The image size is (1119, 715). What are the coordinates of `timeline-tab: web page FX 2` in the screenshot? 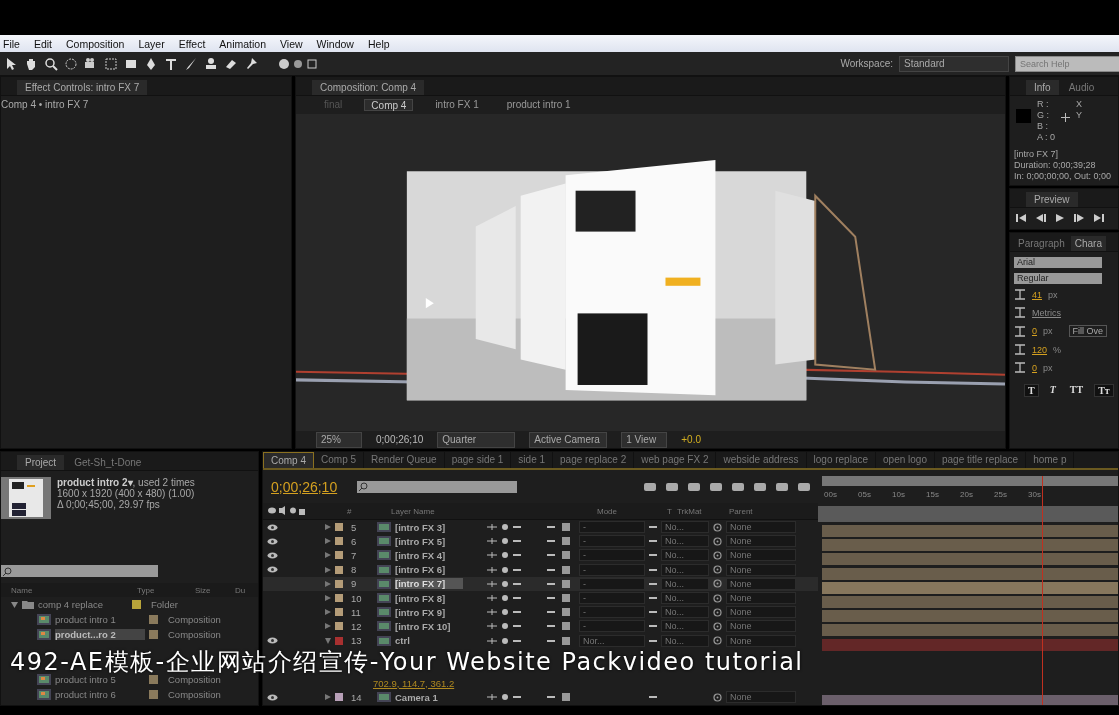 It's located at (675, 460).